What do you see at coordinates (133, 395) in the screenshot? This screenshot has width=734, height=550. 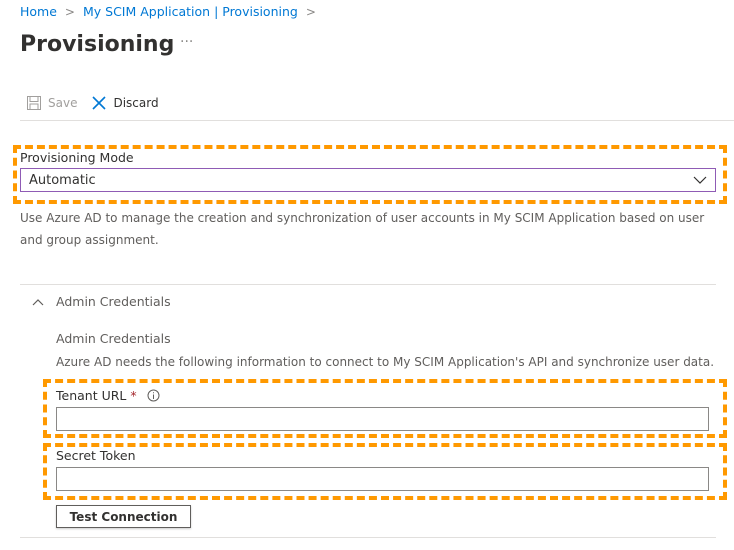 I see `required-indicator: *` at bounding box center [133, 395].